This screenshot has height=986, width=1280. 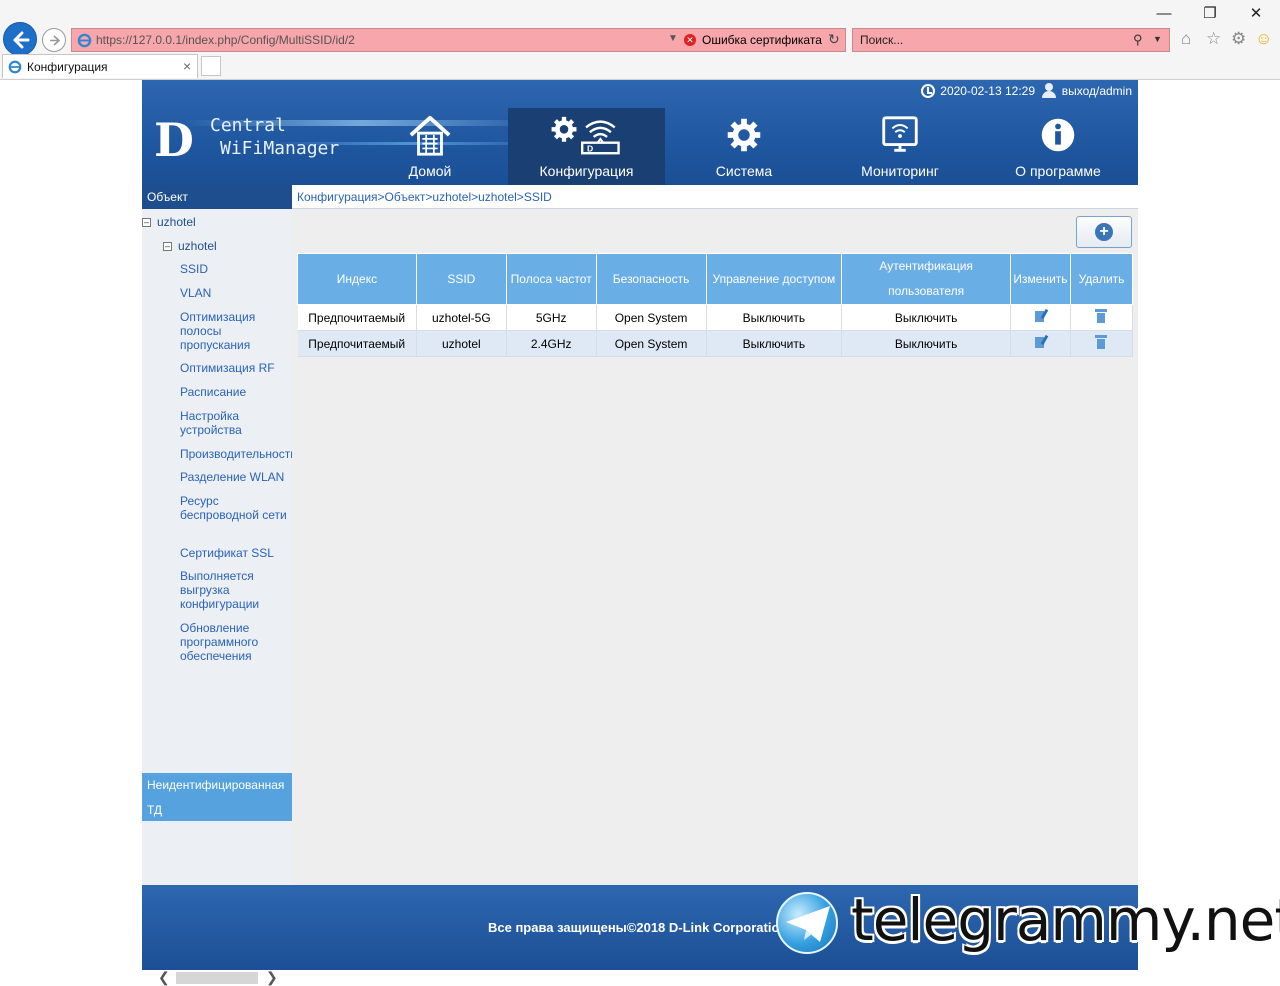 I want to click on config-icon: D, so click(x=585, y=135).